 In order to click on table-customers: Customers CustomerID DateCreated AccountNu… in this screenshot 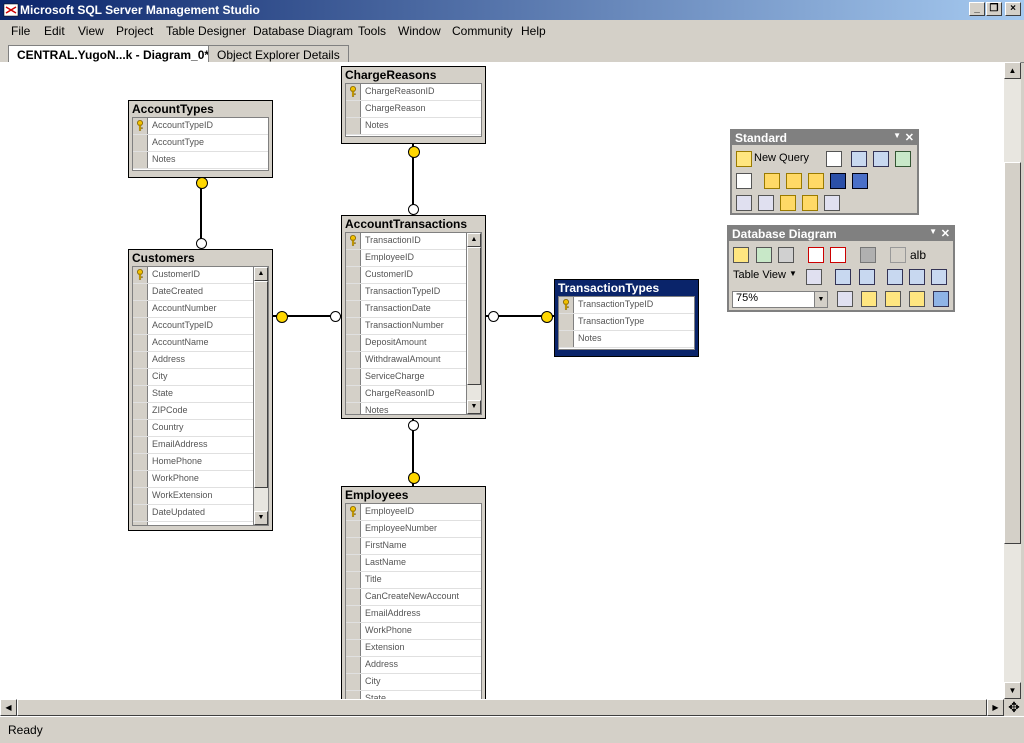, I will do `click(200, 390)`.